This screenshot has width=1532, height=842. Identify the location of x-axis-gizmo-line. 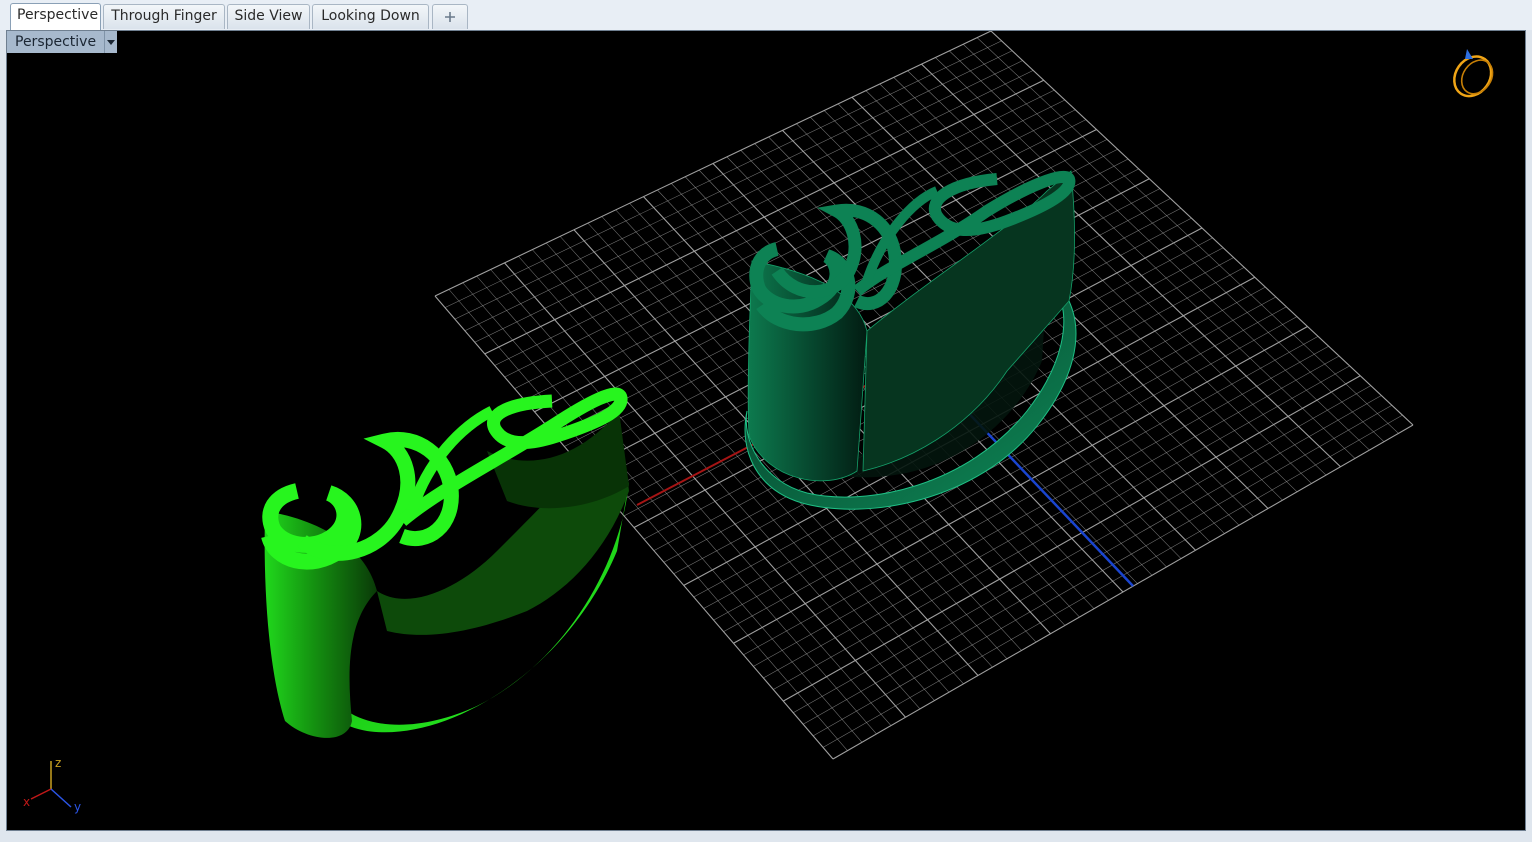
(41, 794).